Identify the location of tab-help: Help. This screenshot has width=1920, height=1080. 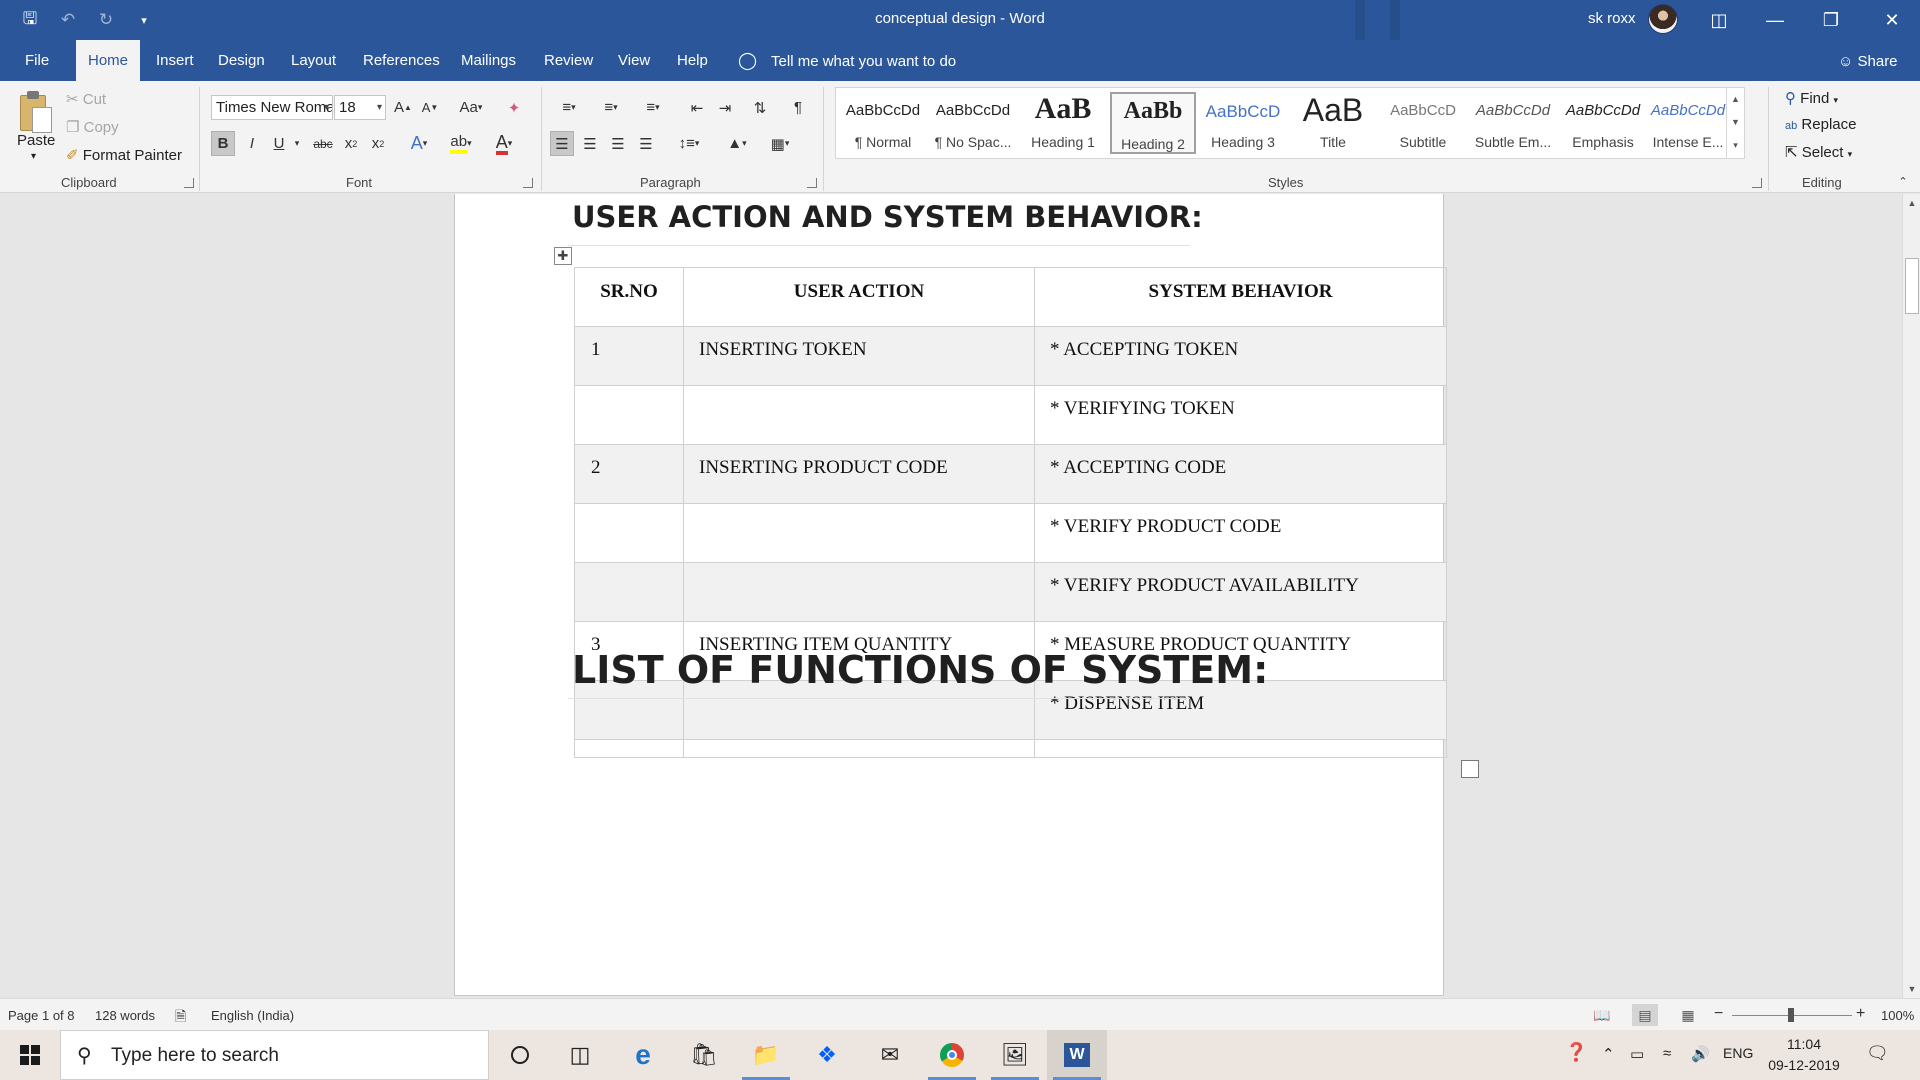
(692, 60).